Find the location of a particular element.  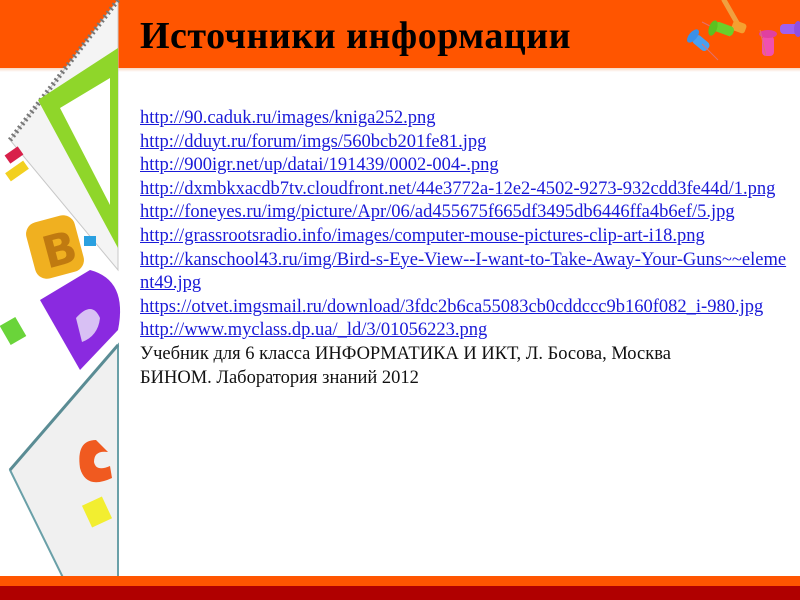

push-pin-green is located at coordinates (717, 28).